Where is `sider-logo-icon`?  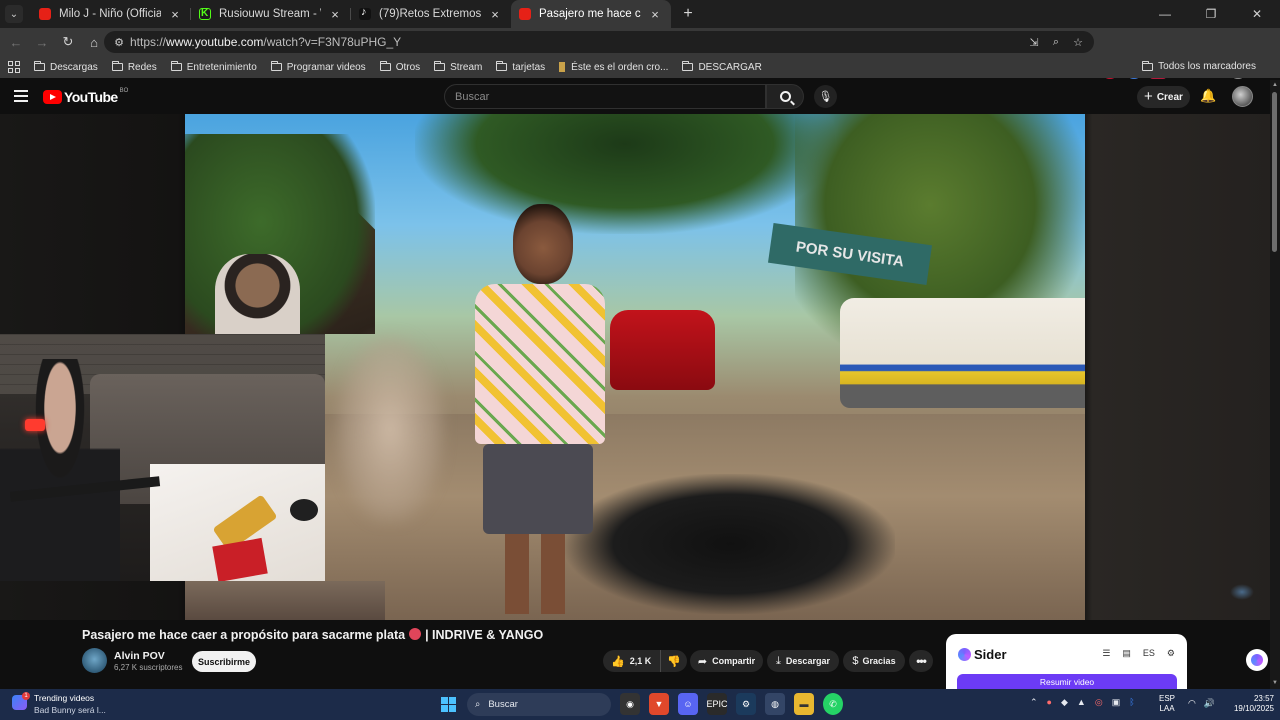 sider-logo-icon is located at coordinates (964, 654).